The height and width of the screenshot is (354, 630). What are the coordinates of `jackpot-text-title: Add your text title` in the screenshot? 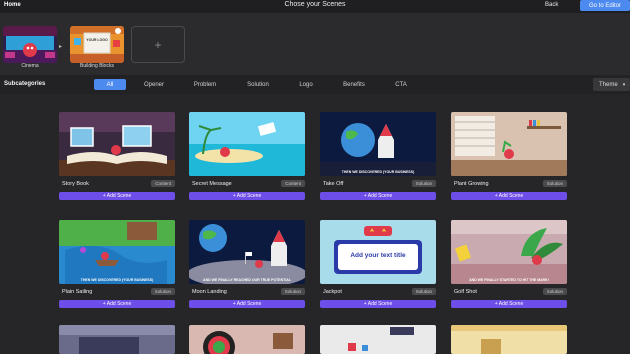 It's located at (378, 255).